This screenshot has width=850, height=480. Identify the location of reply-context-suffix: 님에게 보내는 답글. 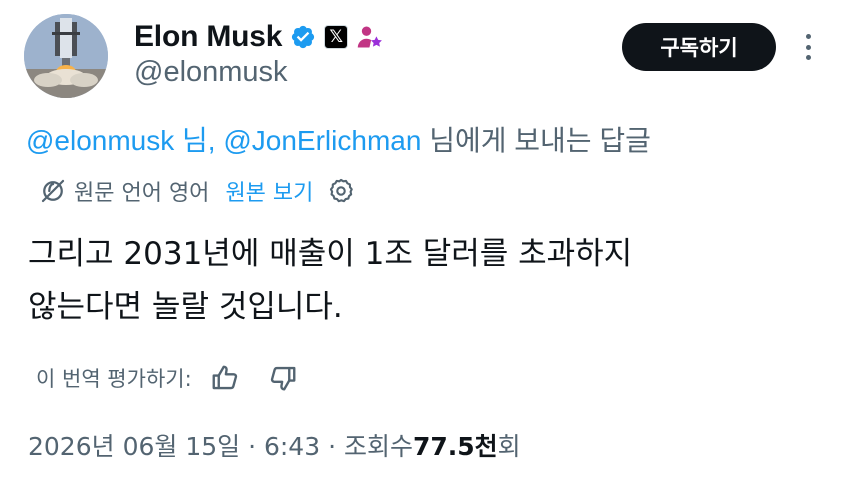
(536, 140).